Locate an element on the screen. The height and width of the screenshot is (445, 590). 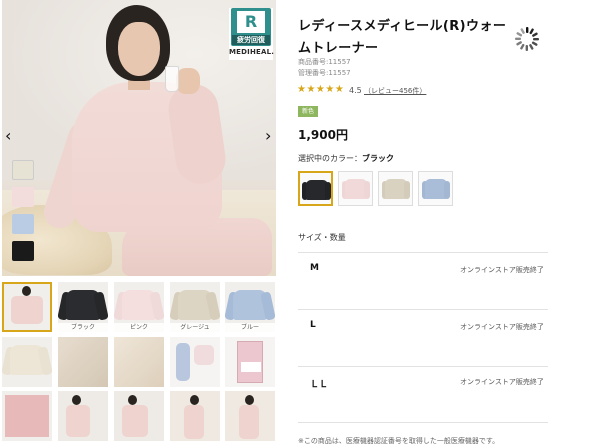
thumb-model-pink is located at coordinates (27, 307).